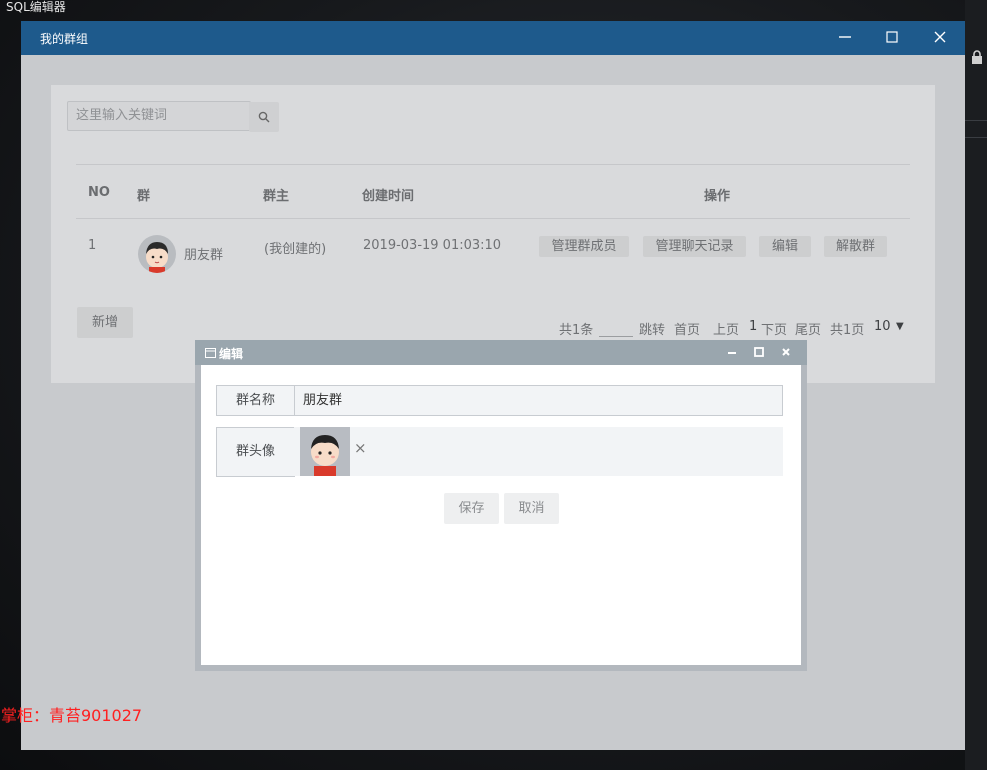 The width and height of the screenshot is (987, 770). I want to click on window-icon, so click(210, 353).